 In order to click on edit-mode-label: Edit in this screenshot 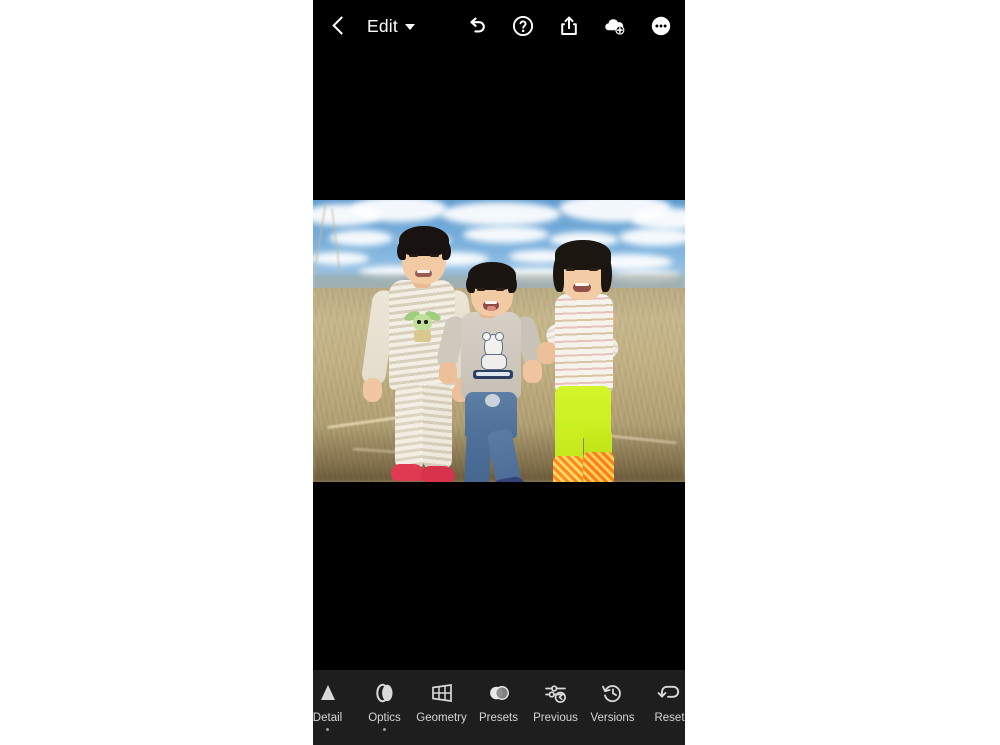, I will do `click(382, 25)`.